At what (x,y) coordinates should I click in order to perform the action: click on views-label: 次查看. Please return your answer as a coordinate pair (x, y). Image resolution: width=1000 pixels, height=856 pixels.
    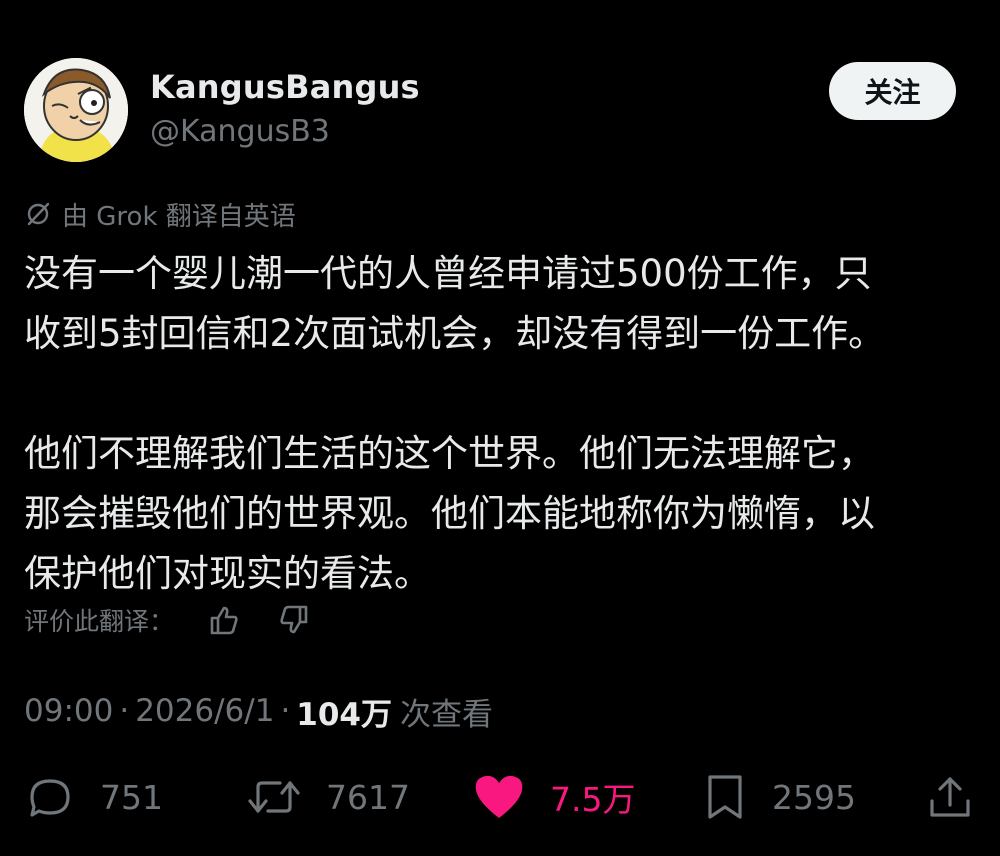
    Looking at the image, I should click on (447, 714).